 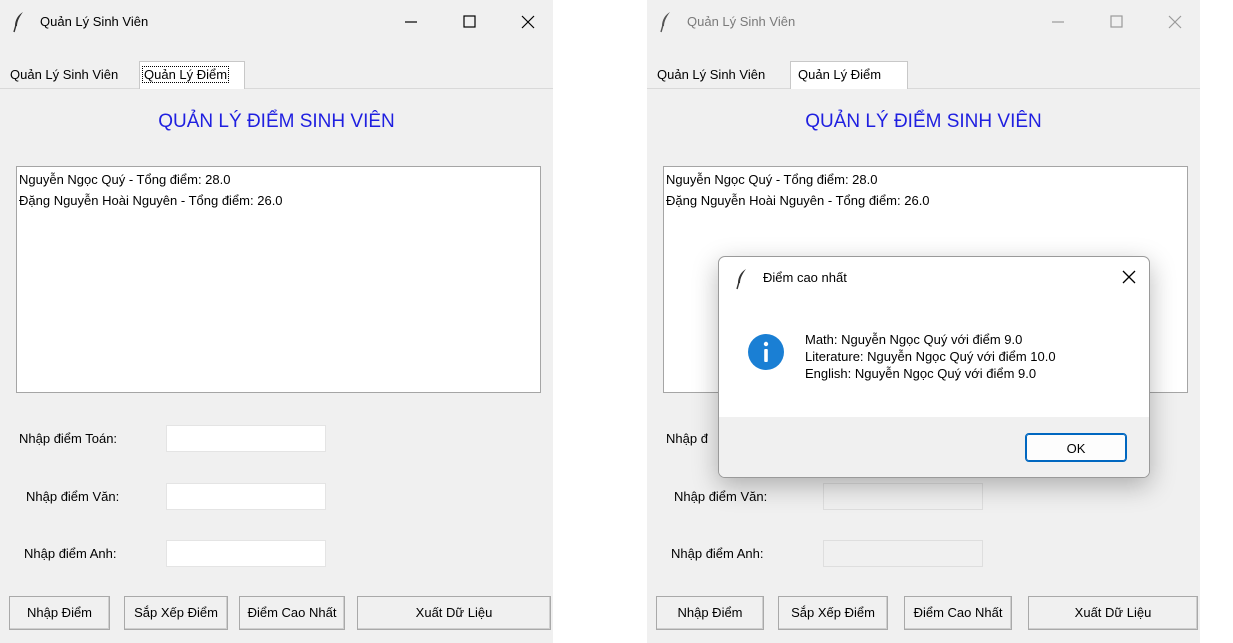 What do you see at coordinates (1076, 447) in the screenshot?
I see `ok-button: OK` at bounding box center [1076, 447].